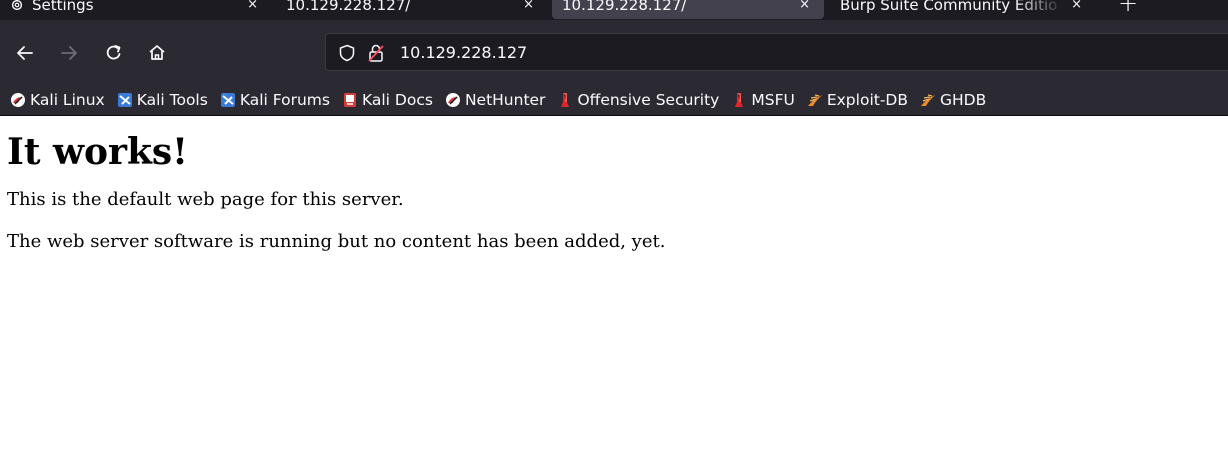 This screenshot has height=466, width=1228. Describe the element at coordinates (1128, 8) in the screenshot. I see `new-tab-button: +` at that location.